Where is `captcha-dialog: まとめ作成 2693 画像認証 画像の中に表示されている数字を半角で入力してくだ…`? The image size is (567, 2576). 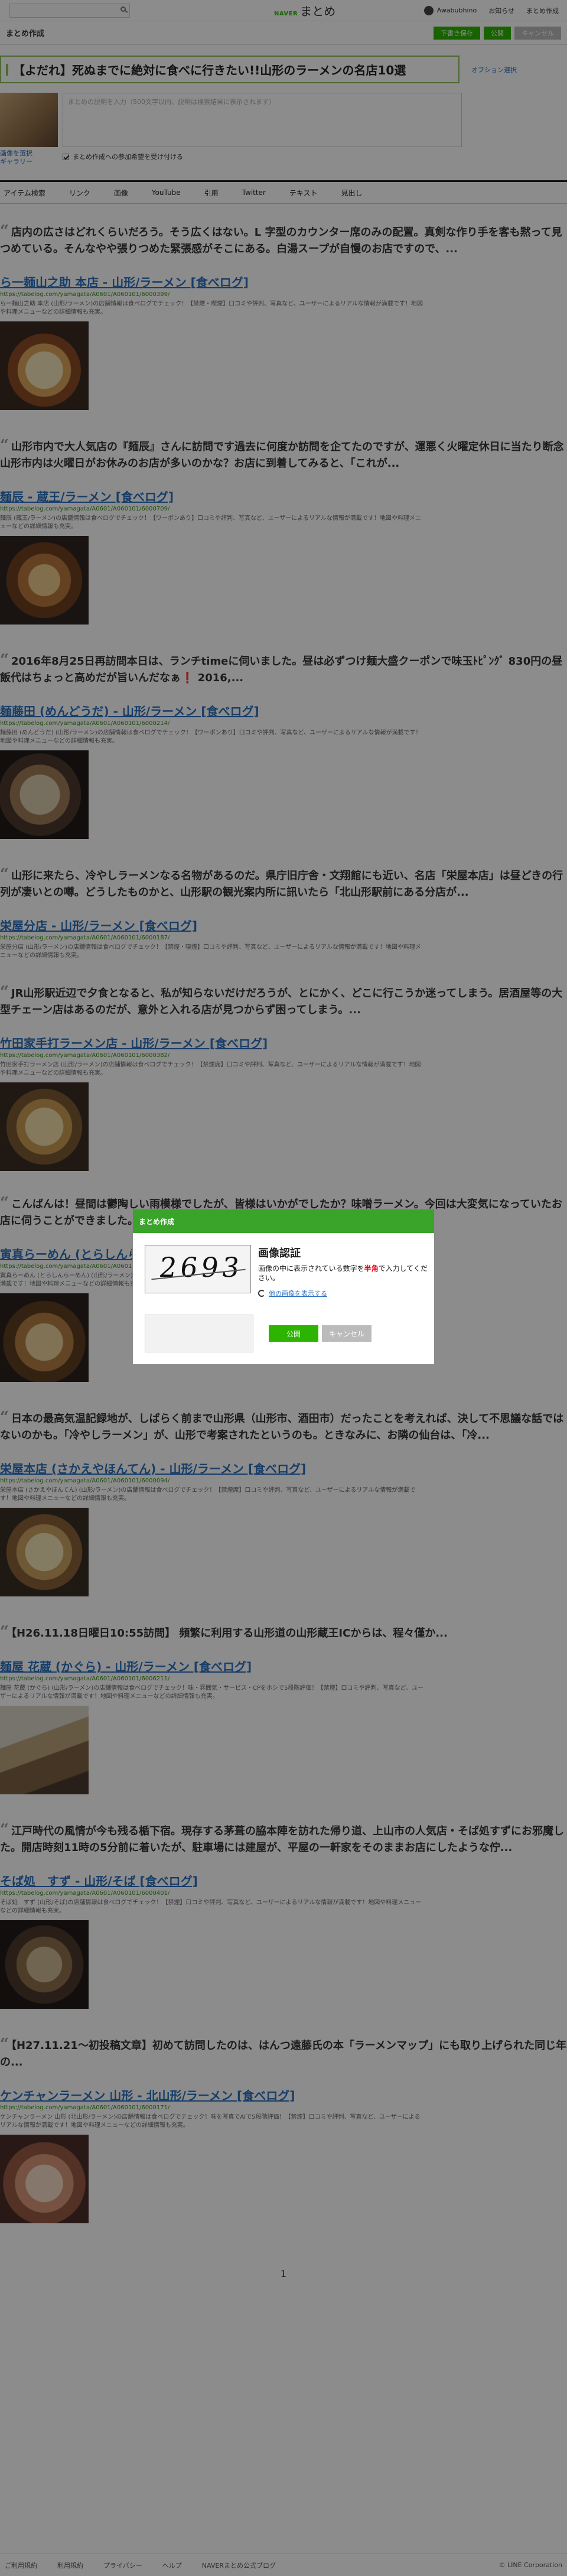 captcha-dialog: まとめ作成 2693 画像認証 画像の中に表示されている数字を半角で入力してくだ… is located at coordinates (283, 1287).